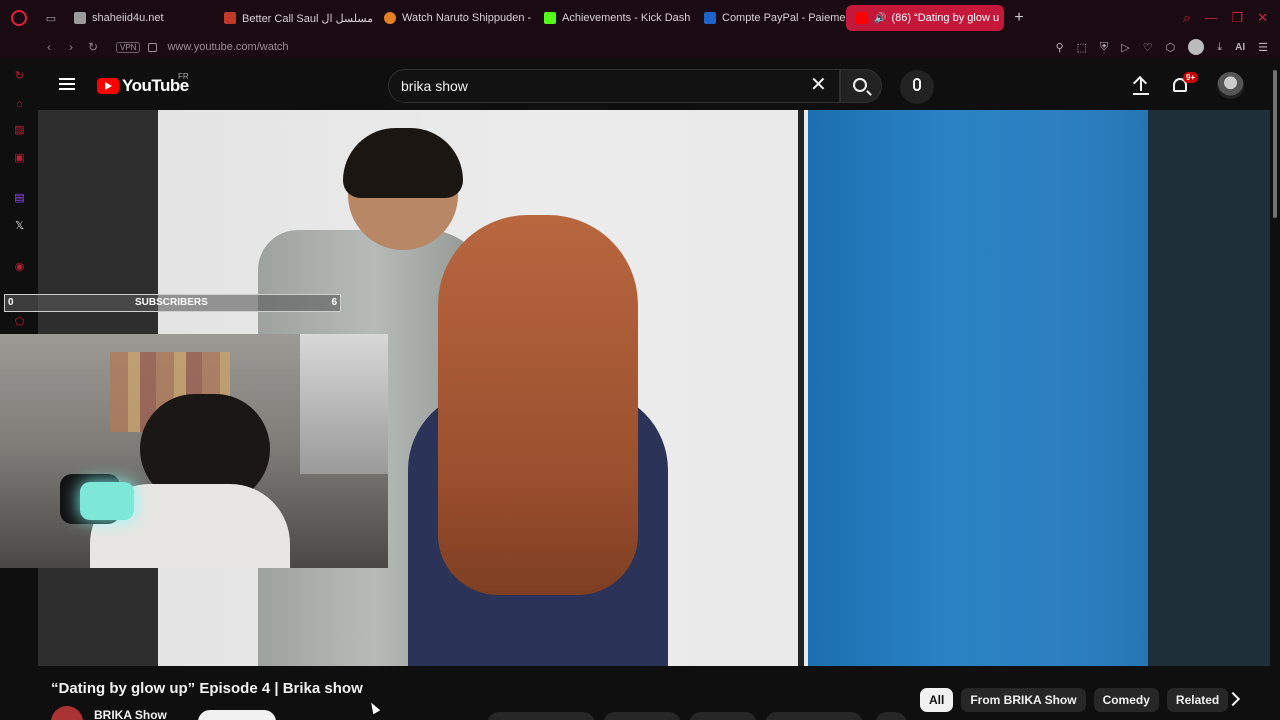 This screenshot has width=1280, height=720. I want to click on tab-5: Compte PayPal - Paiemen, so click(770, 18).